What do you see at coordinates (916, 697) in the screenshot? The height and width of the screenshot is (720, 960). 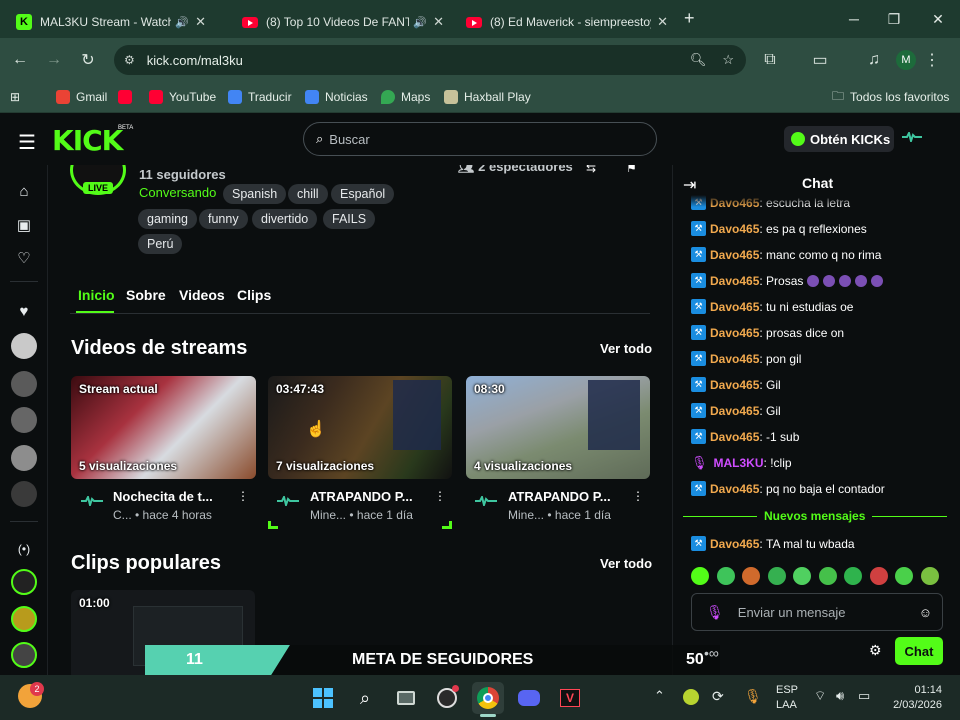 I see `clock: 01:14 2/03/2026` at bounding box center [916, 697].